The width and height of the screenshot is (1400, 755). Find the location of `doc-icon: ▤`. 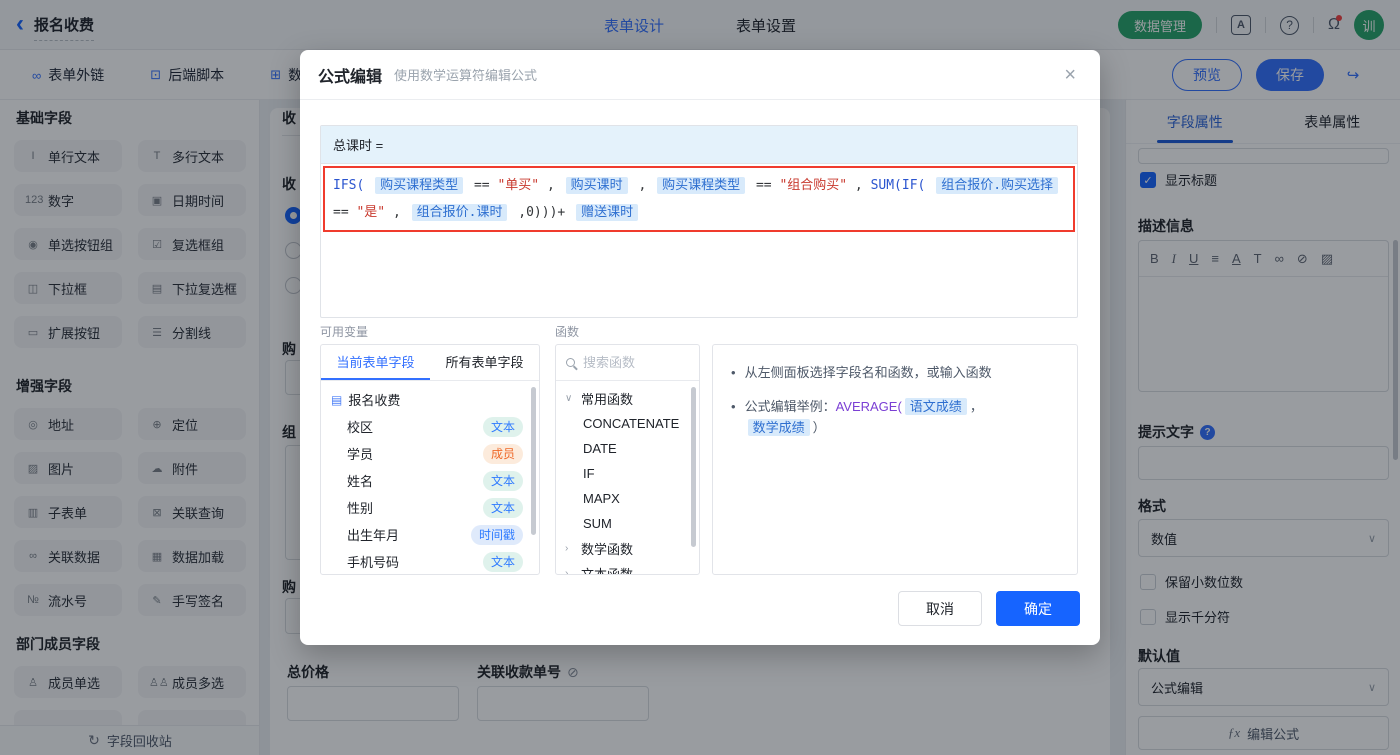

doc-icon: ▤ is located at coordinates (337, 399).